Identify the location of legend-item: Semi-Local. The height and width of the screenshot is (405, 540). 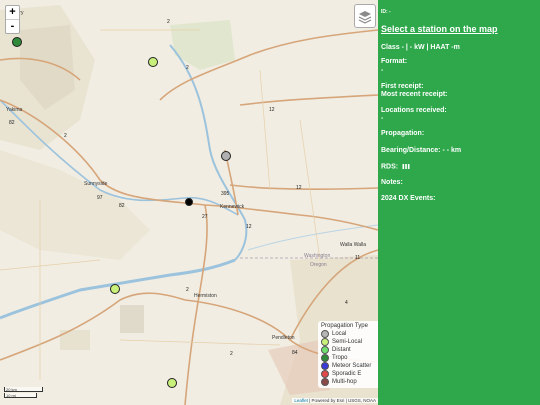
(349, 342).